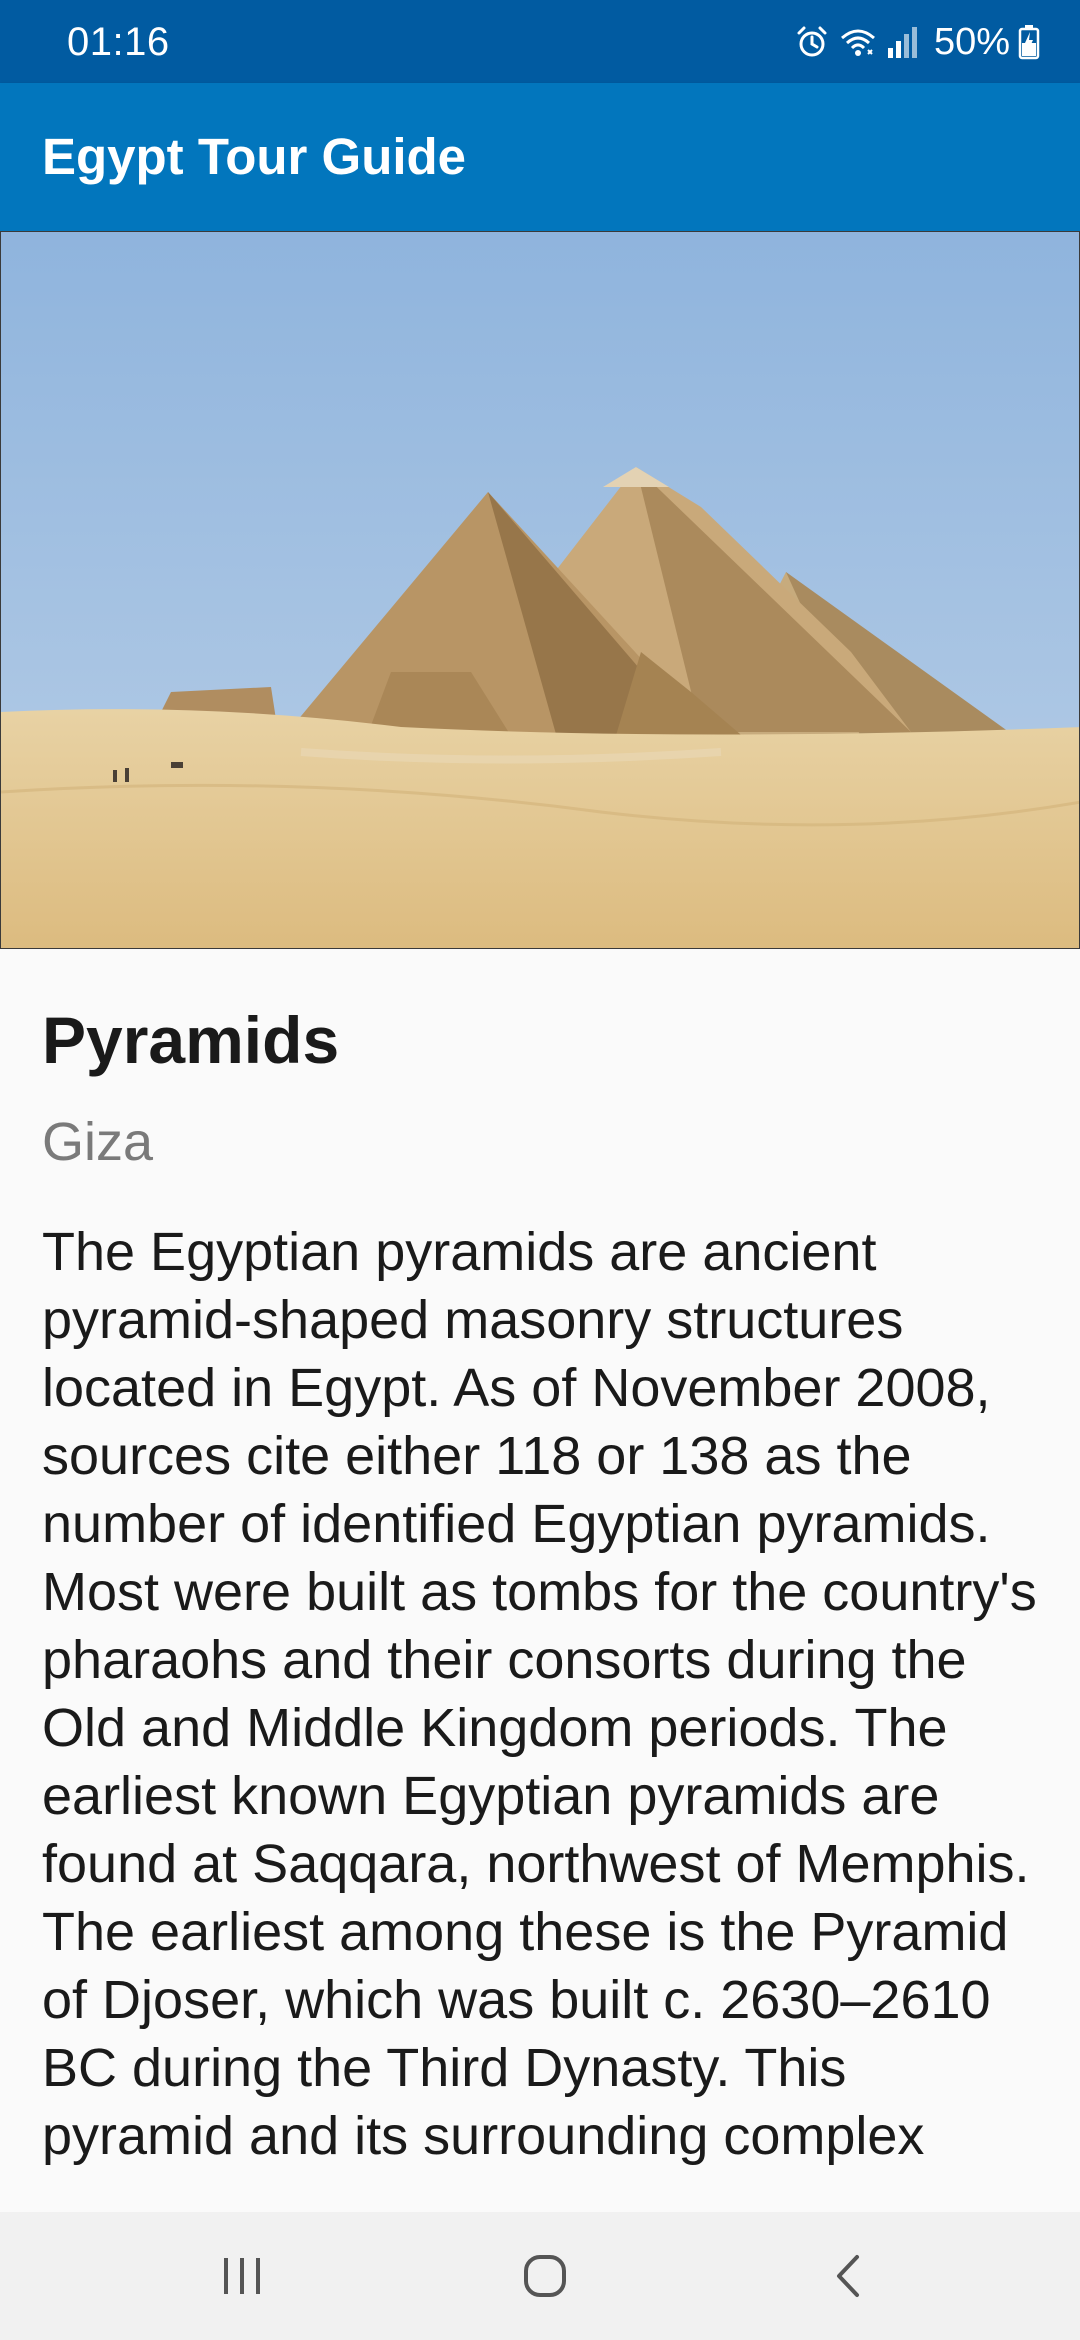  Describe the element at coordinates (118, 42) in the screenshot. I see `status-time: 01:16` at that location.